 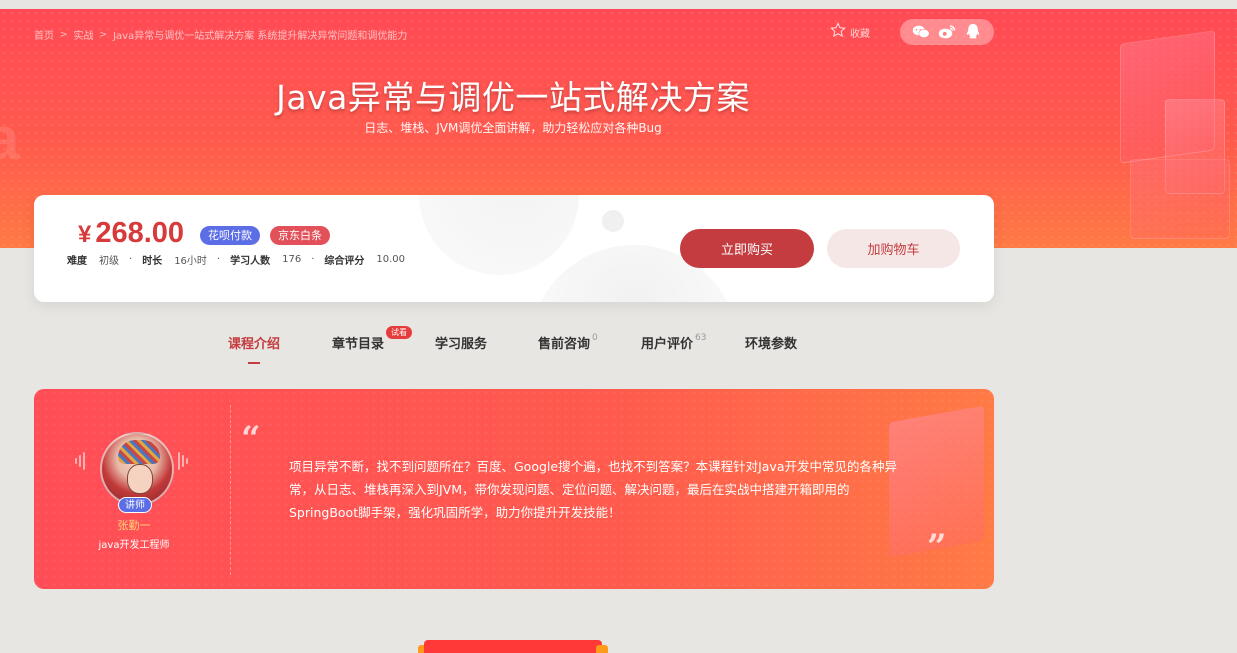 What do you see at coordinates (134, 525) in the screenshot?
I see `teacher-name: 张勤一` at bounding box center [134, 525].